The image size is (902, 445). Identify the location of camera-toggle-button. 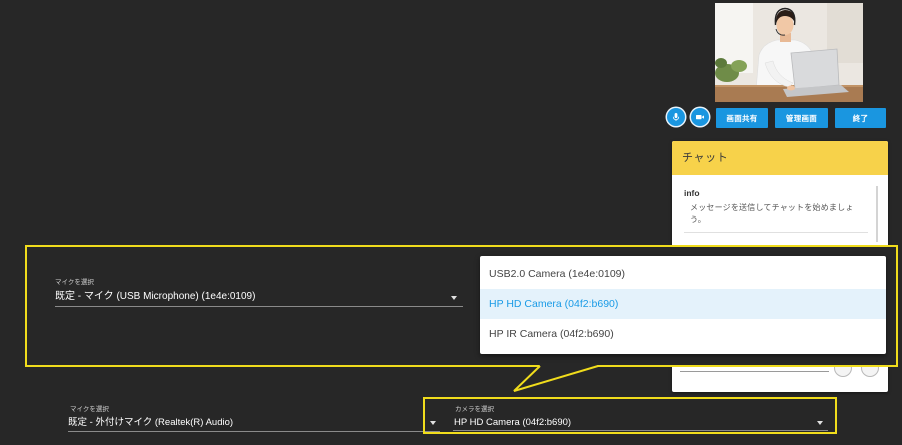
(700, 117).